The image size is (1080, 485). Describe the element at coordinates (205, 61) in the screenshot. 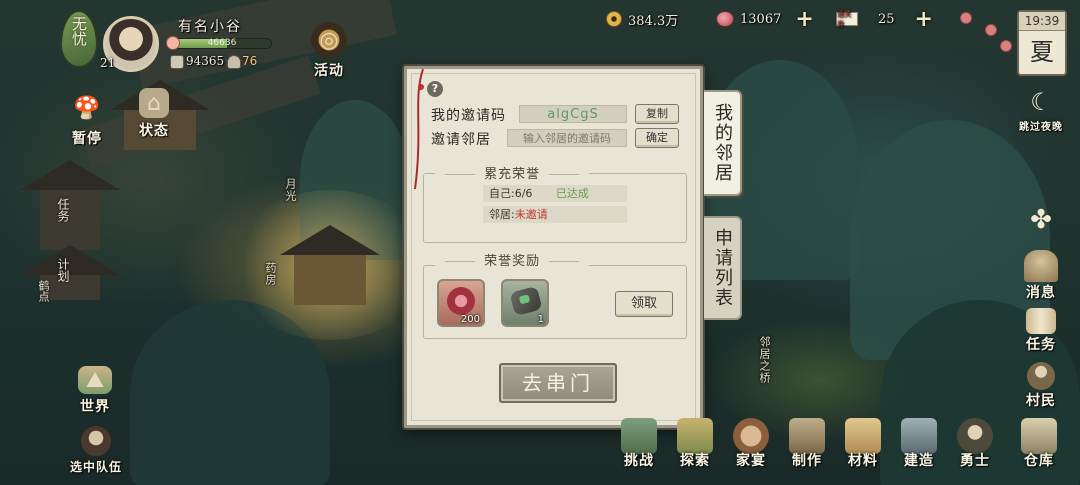

I see `stat-house-value: 94365` at that location.